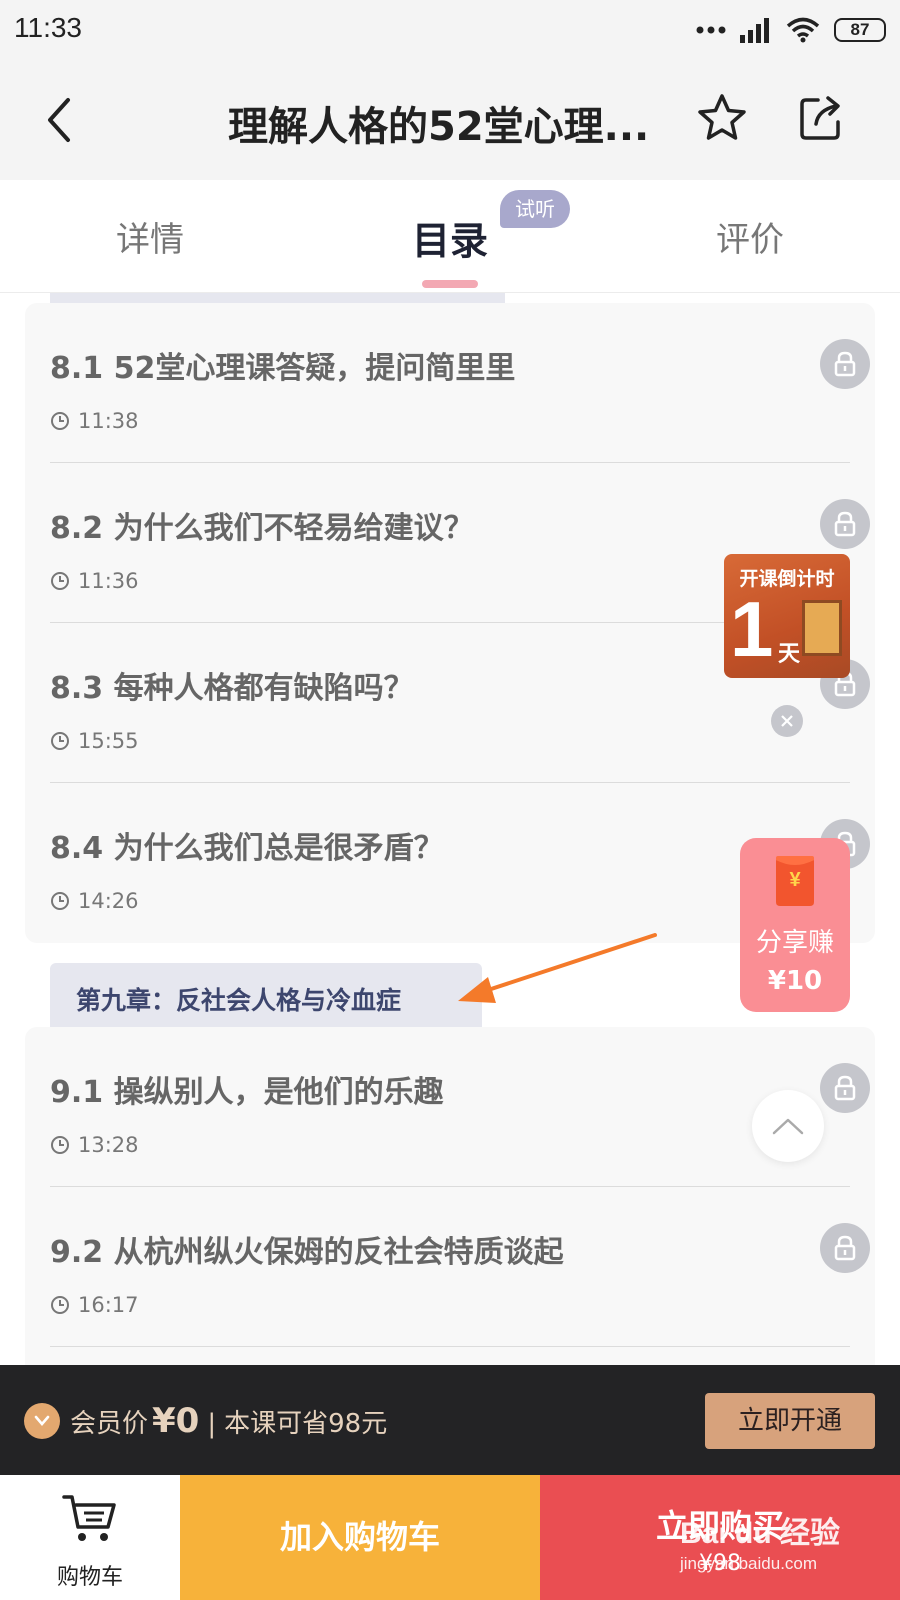 The image size is (900, 1600). What do you see at coordinates (450, 1346) in the screenshot?
I see `divider` at bounding box center [450, 1346].